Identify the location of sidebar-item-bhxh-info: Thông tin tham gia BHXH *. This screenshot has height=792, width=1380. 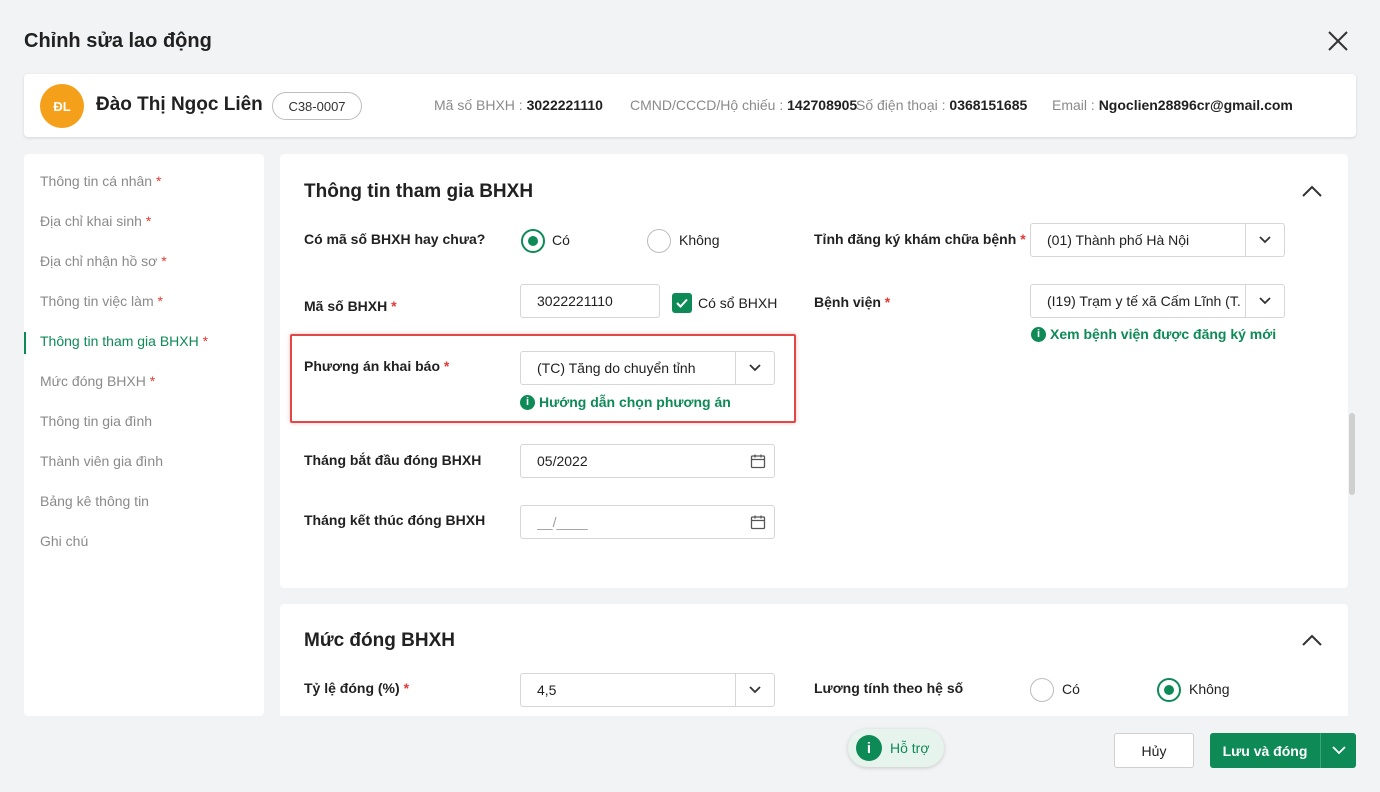
(124, 341).